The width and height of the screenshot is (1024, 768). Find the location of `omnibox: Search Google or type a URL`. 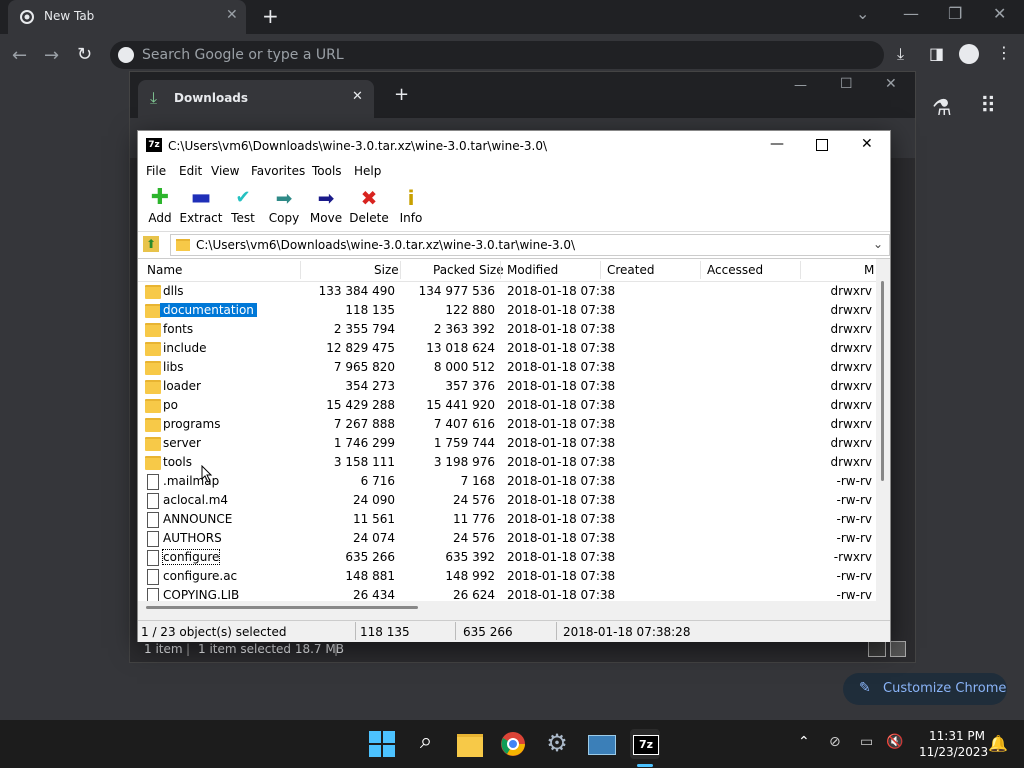

omnibox: Search Google or type a URL is located at coordinates (497, 55).